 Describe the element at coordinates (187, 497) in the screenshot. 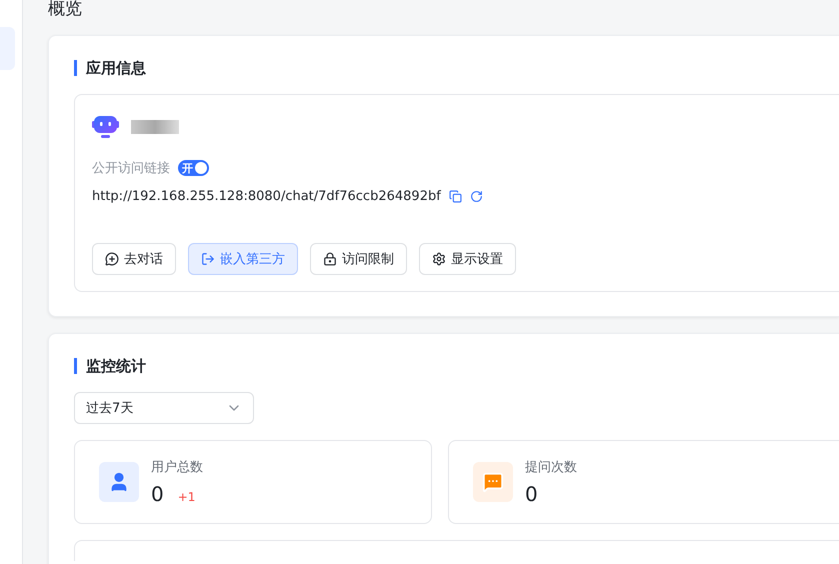

I see `stat-delta: +1` at that location.